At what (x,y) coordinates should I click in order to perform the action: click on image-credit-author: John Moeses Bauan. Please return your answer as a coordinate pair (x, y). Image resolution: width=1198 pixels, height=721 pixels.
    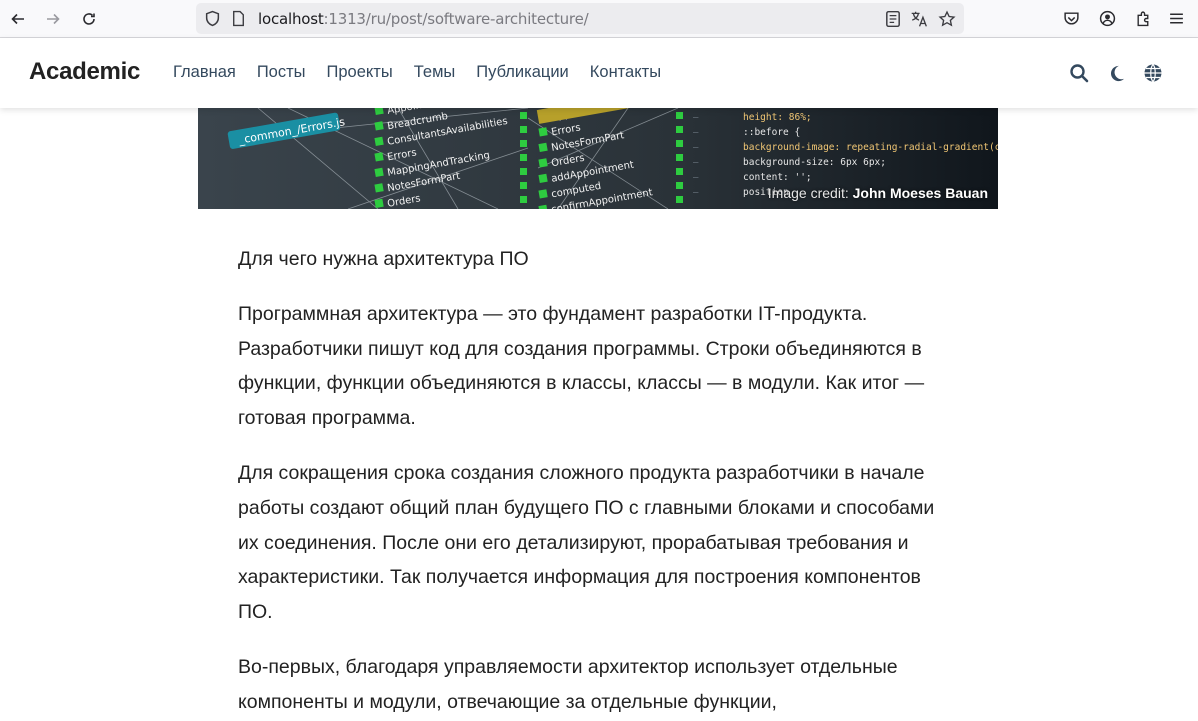
    Looking at the image, I should click on (920, 193).